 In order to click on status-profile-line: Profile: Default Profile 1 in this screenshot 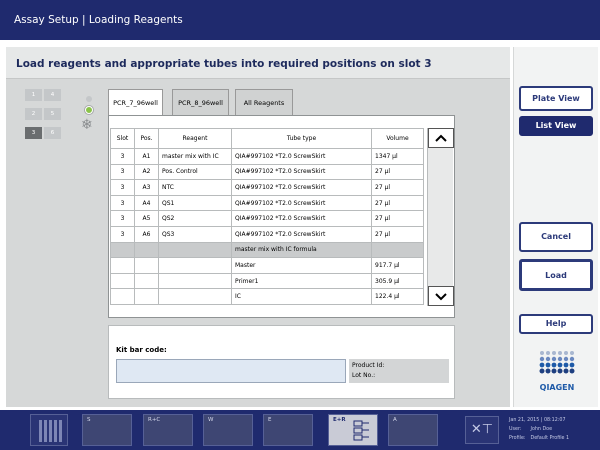, I will do `click(539, 438)`.